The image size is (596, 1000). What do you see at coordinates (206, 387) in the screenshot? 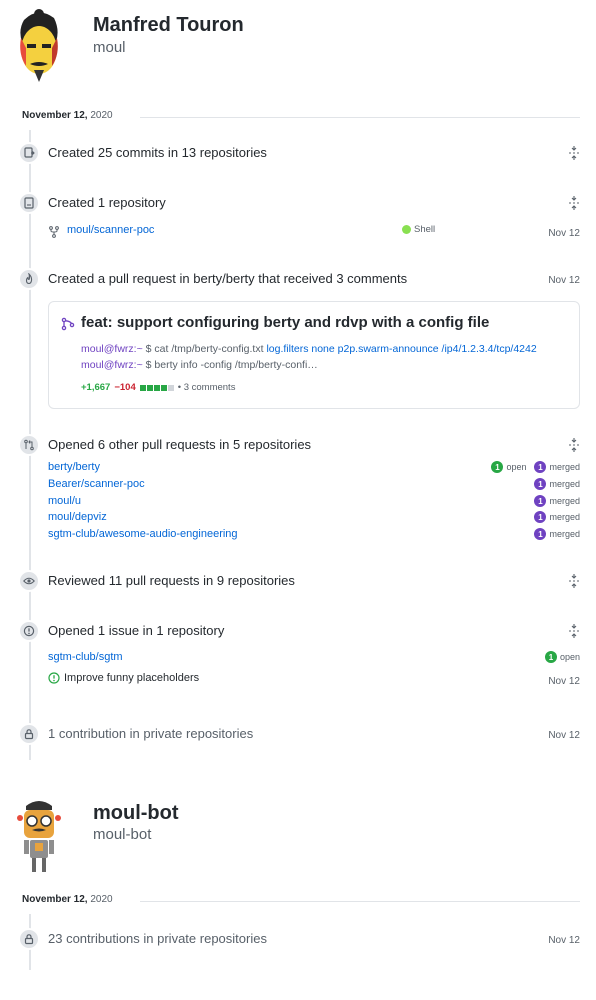
I see `comments-count: • 3 comments` at bounding box center [206, 387].